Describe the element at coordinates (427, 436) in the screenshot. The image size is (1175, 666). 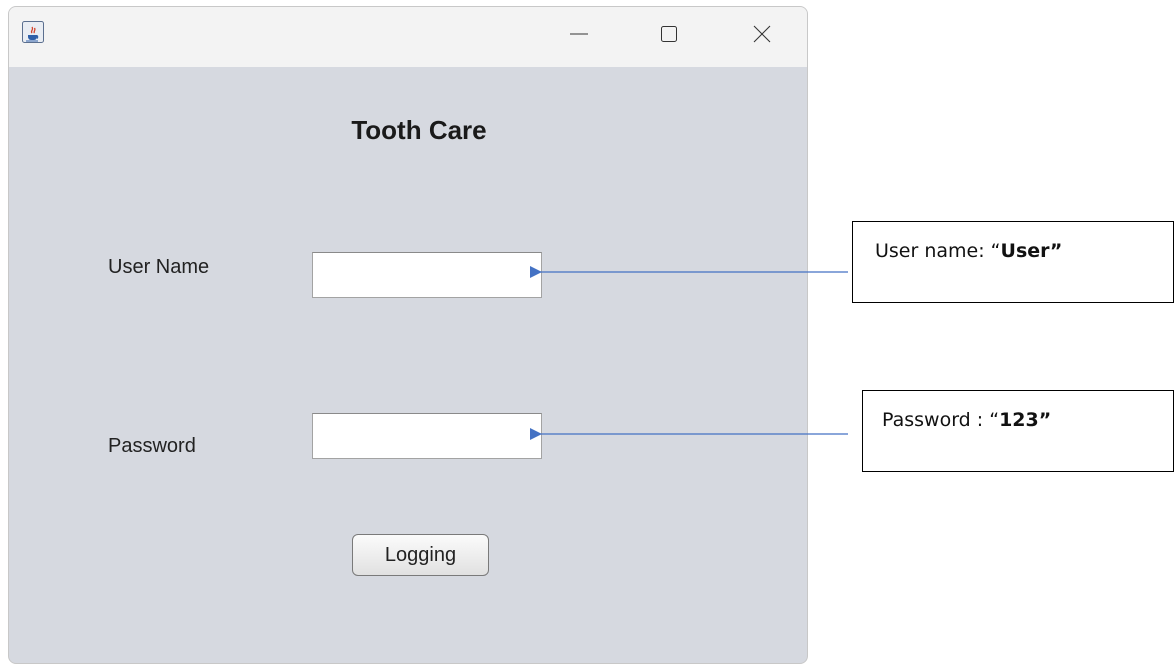
I see `password-input` at that location.